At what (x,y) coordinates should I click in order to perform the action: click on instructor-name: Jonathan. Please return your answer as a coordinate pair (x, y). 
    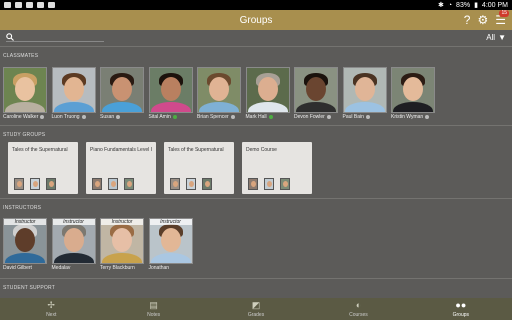
    Looking at the image, I should click on (159, 268).